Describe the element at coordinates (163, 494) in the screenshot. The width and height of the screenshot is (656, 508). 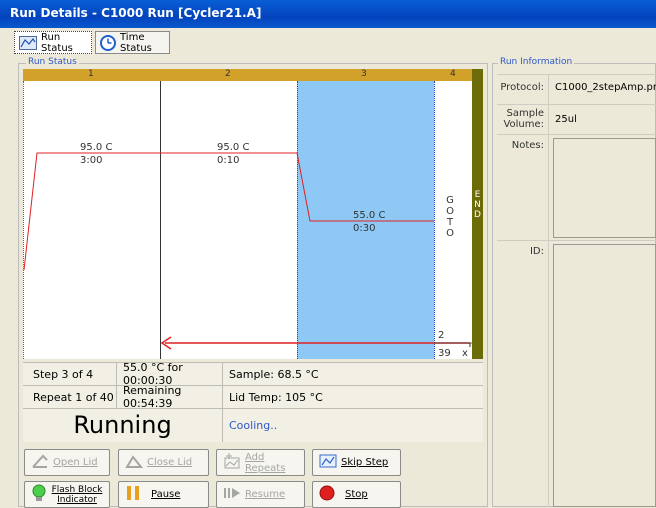
I see `pause-button: Pause` at that location.